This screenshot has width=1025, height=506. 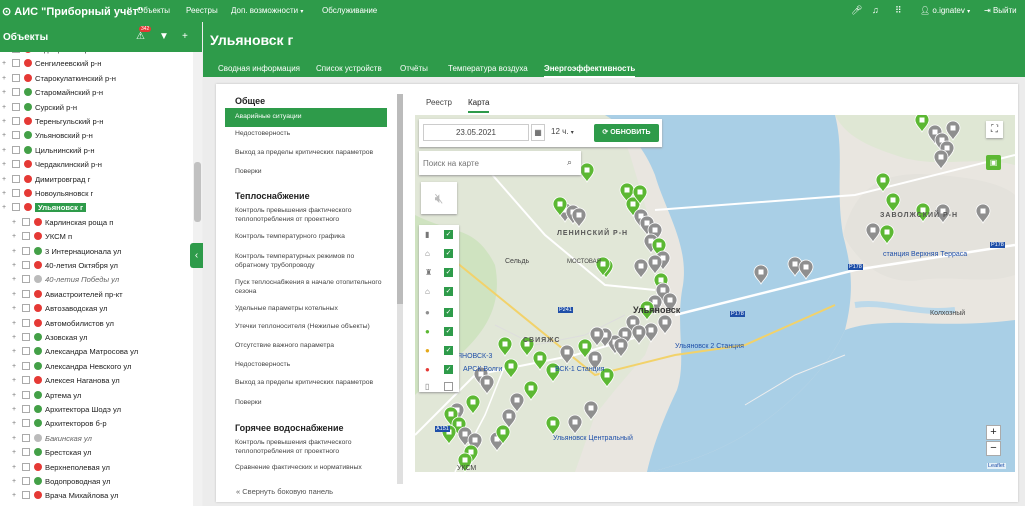 I want to click on alerts-icon: ⚠, so click(x=140, y=36).